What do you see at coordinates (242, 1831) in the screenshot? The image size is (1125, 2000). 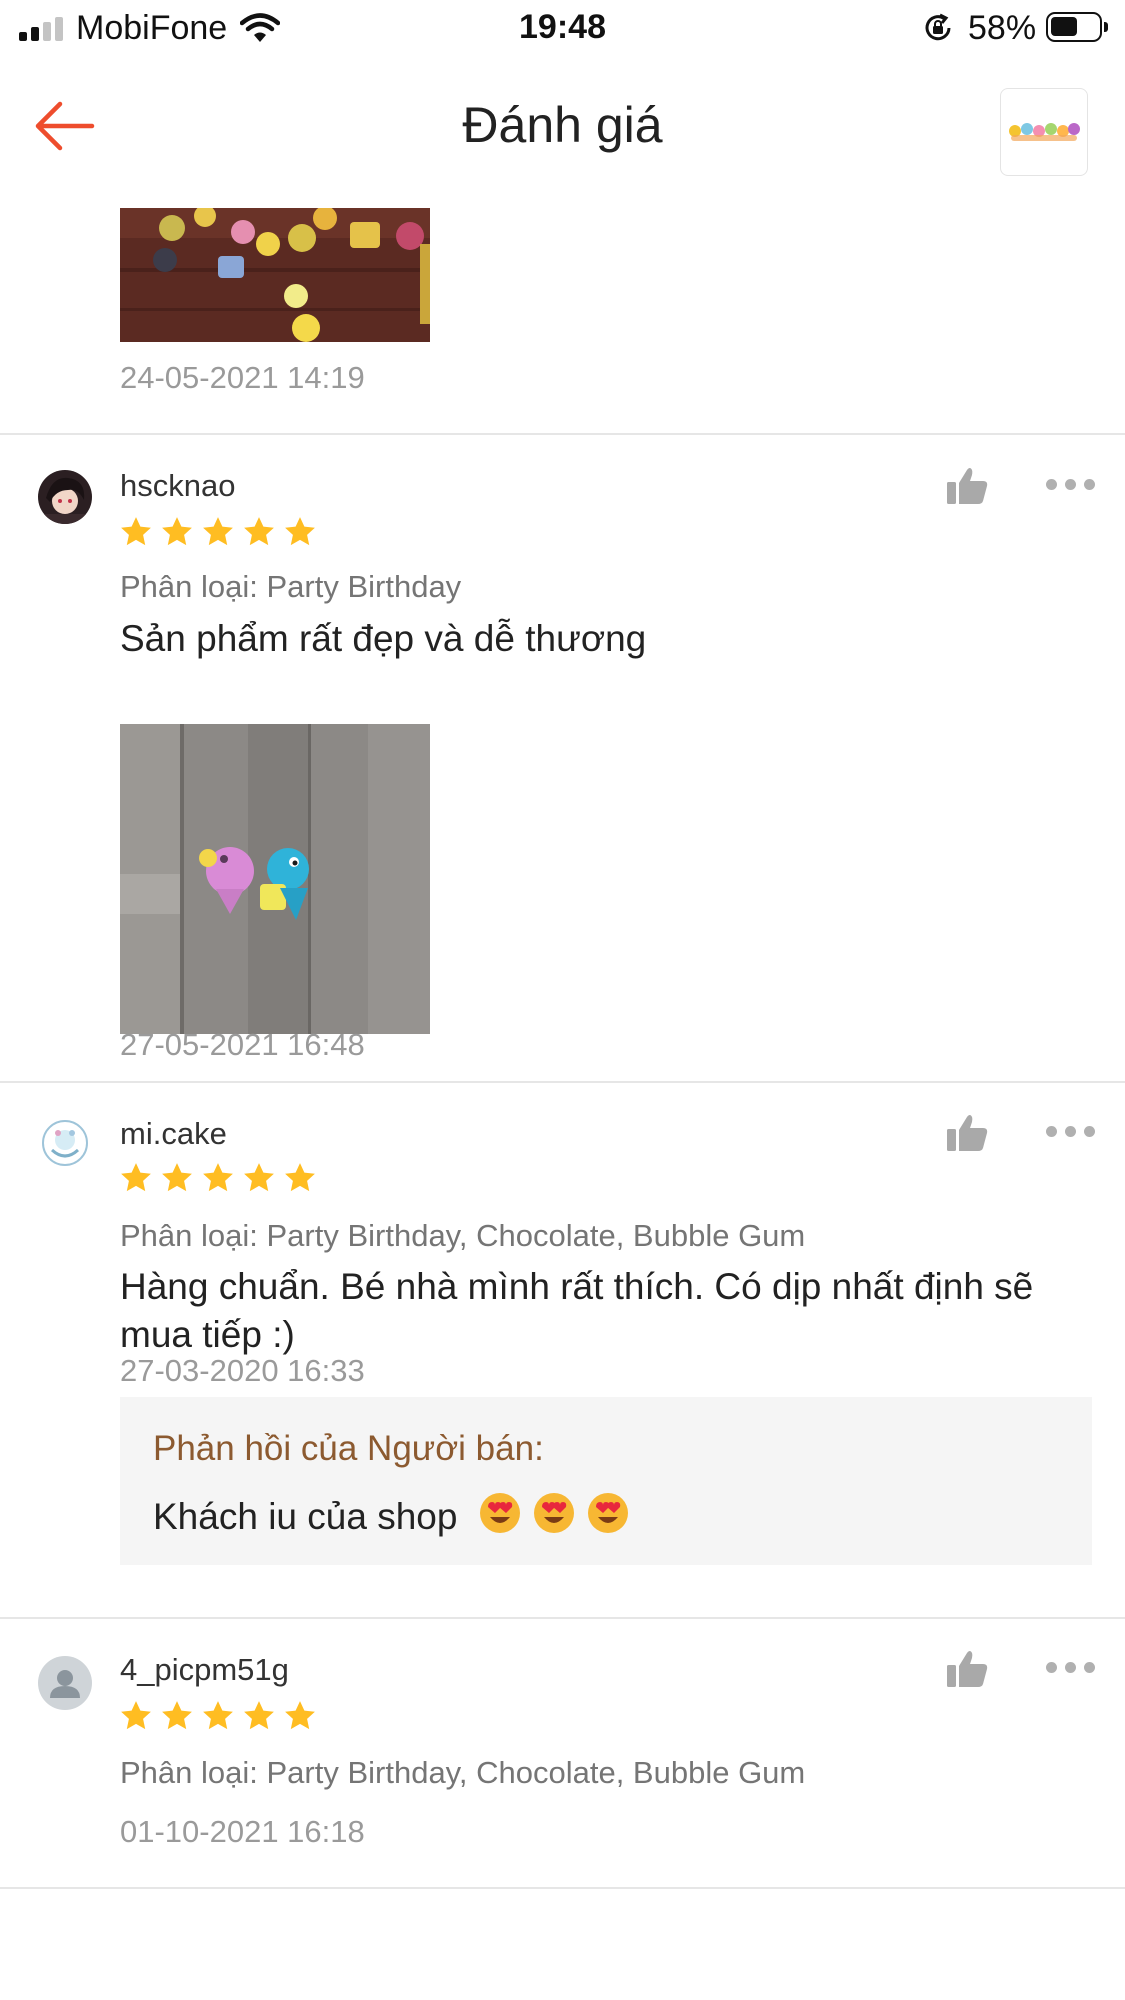 I see `review-timestamp: 01-10-2021 16:18` at bounding box center [242, 1831].